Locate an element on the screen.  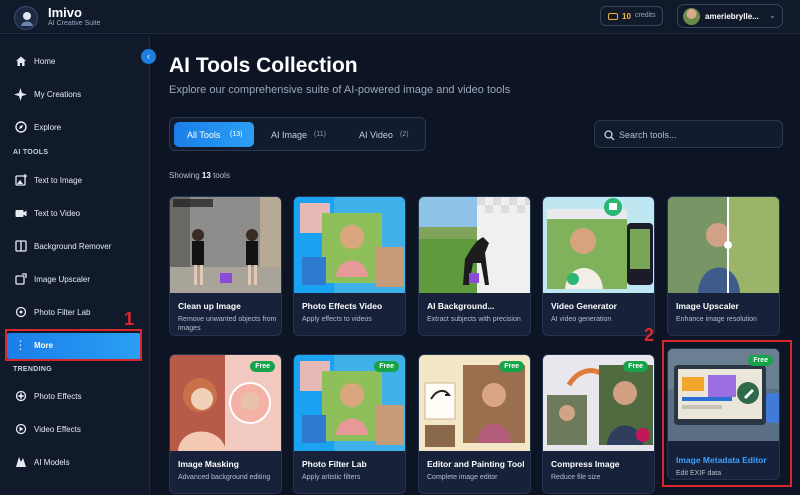
sidebar-item-label: AI Models is located at coordinates (52, 462).